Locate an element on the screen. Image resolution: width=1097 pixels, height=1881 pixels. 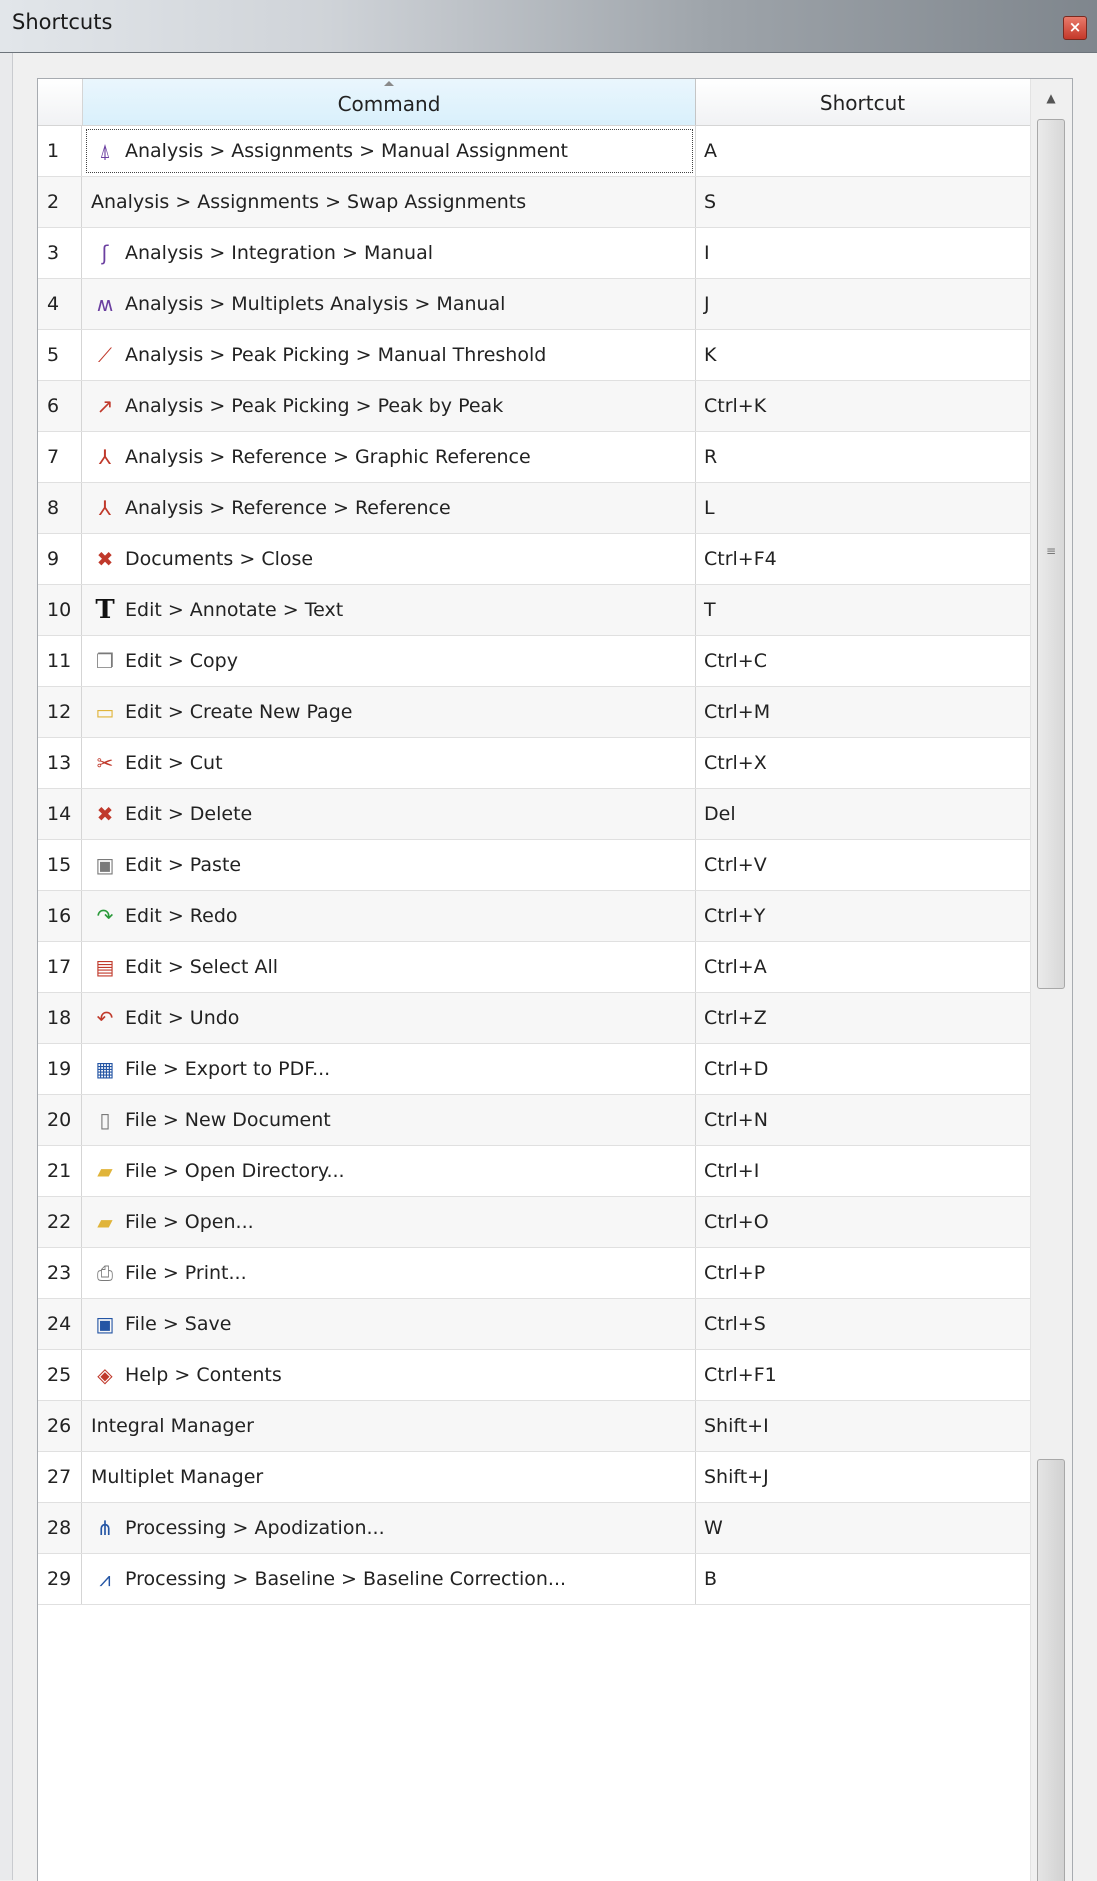
command-cell: Integral Manager is located at coordinates (389, 1426).